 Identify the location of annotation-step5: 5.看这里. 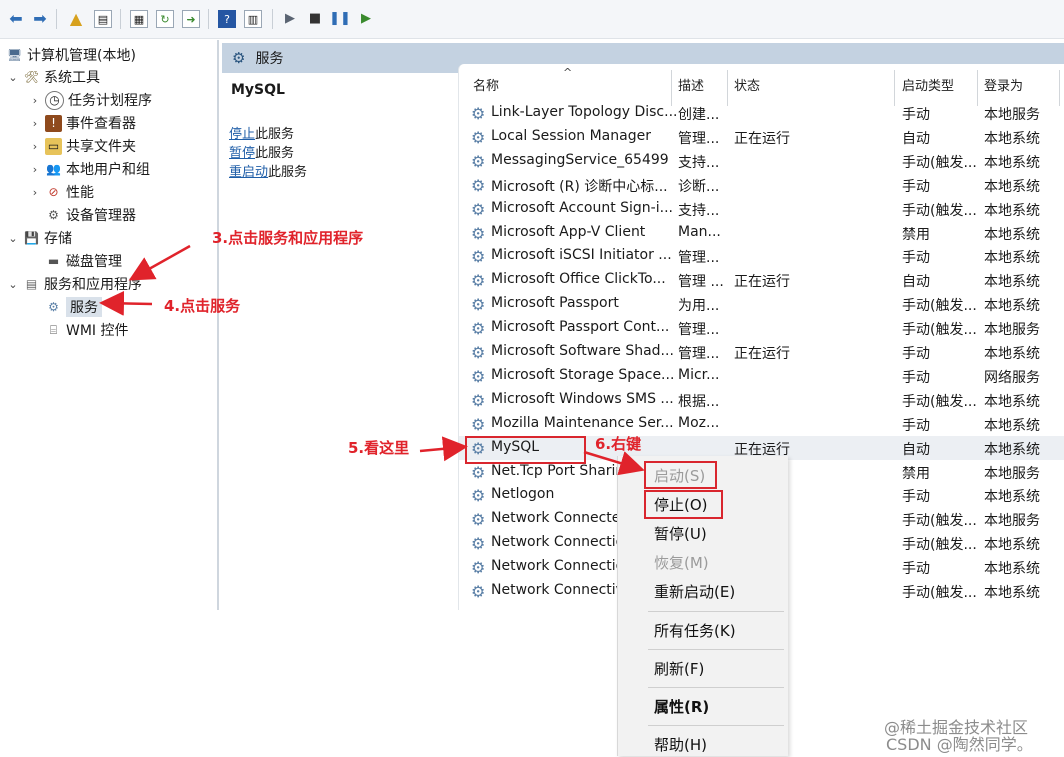
(379, 448).